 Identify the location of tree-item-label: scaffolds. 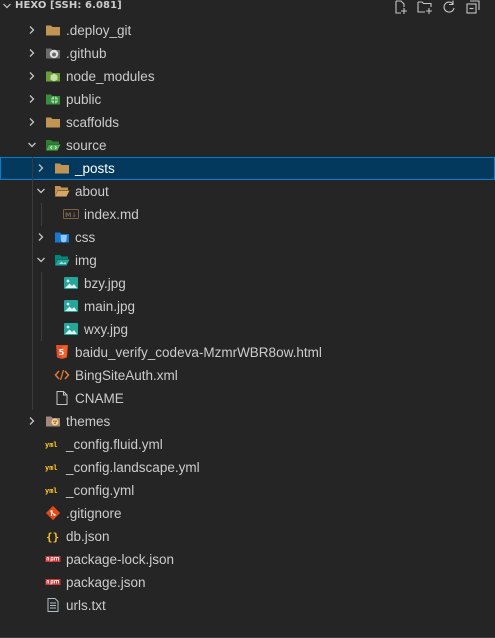
(93, 122).